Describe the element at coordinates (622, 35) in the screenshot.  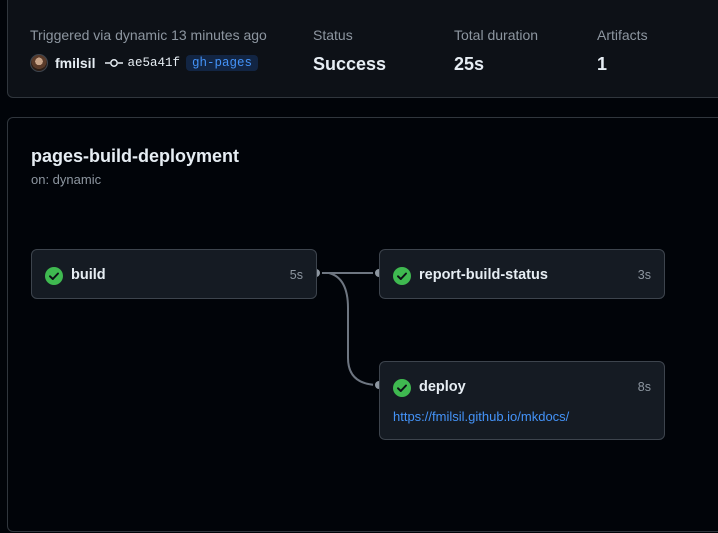
I see `artifacts-label: Artifacts` at that location.